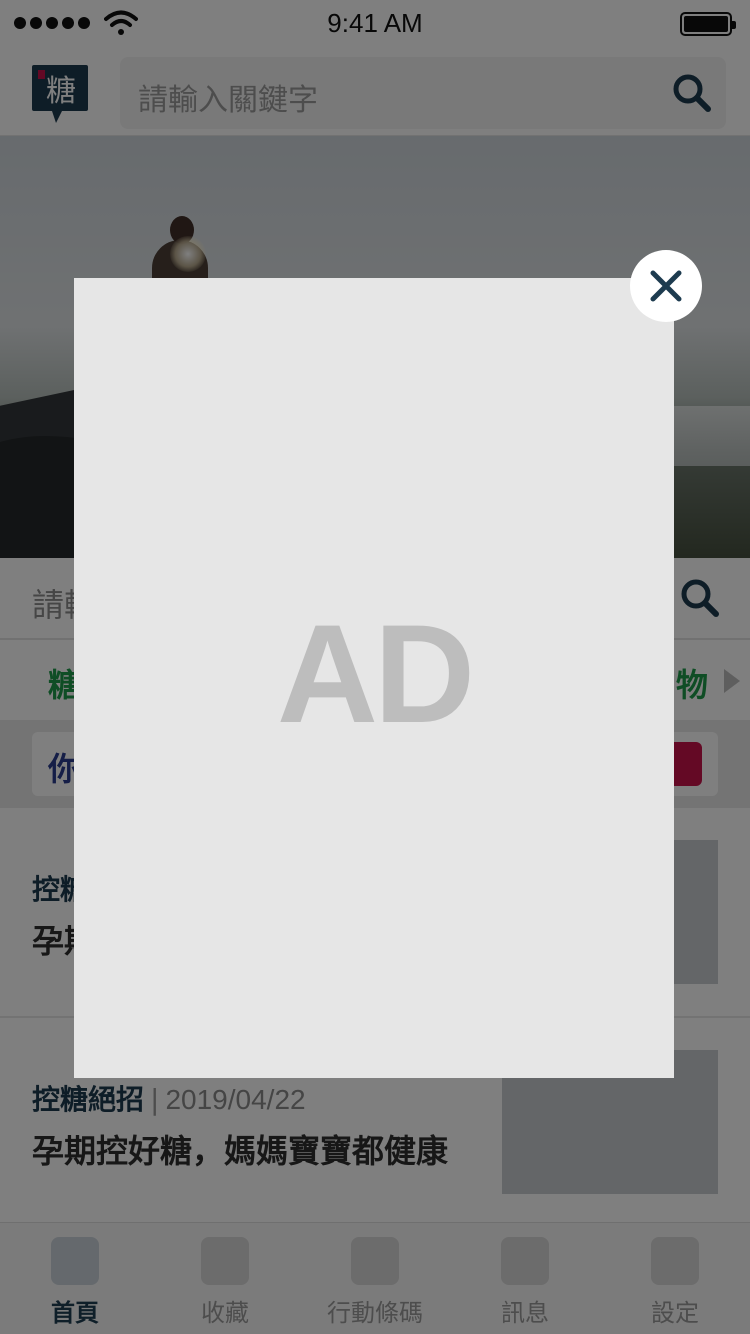  I want to click on ad-label: AD, so click(375, 673).